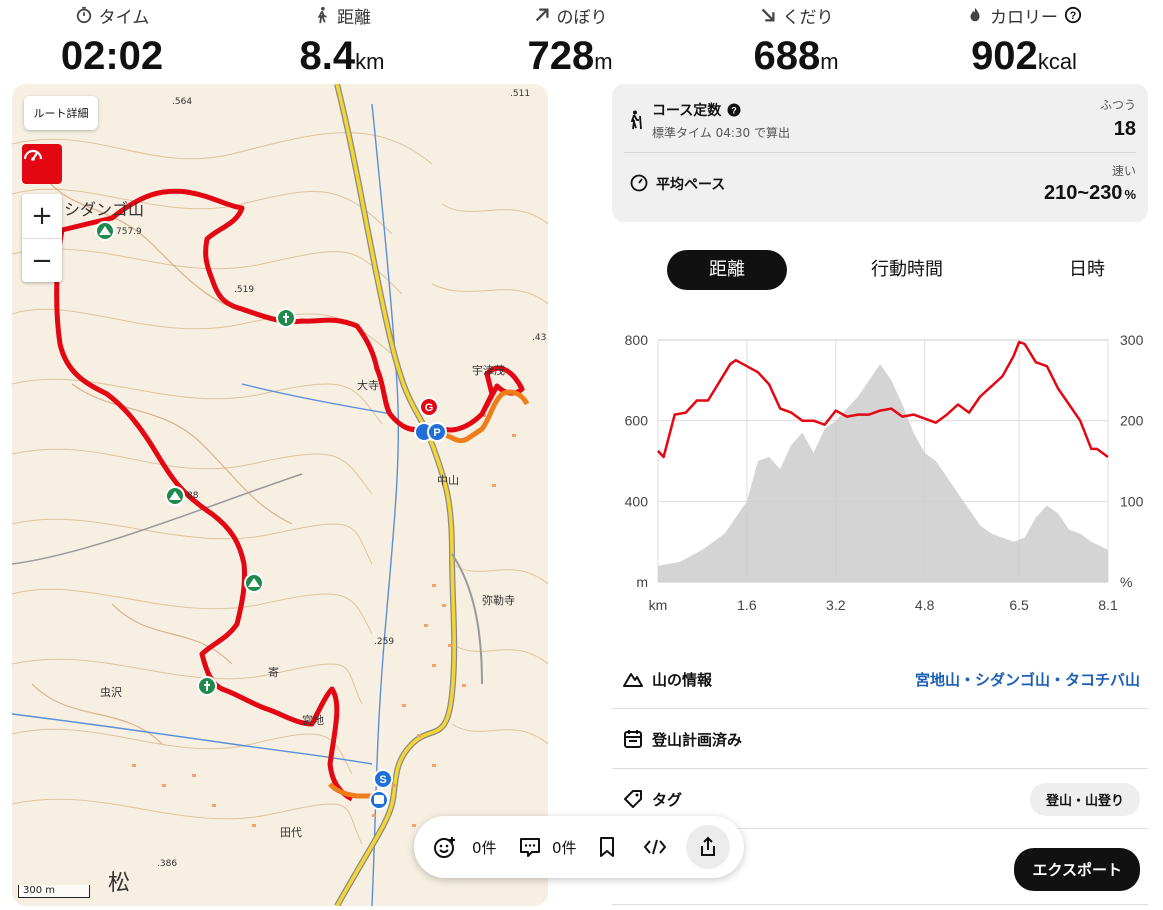 The width and height of the screenshot is (1163, 910). What do you see at coordinates (42, 260) in the screenshot?
I see `zoom-out-button: −` at bounding box center [42, 260].